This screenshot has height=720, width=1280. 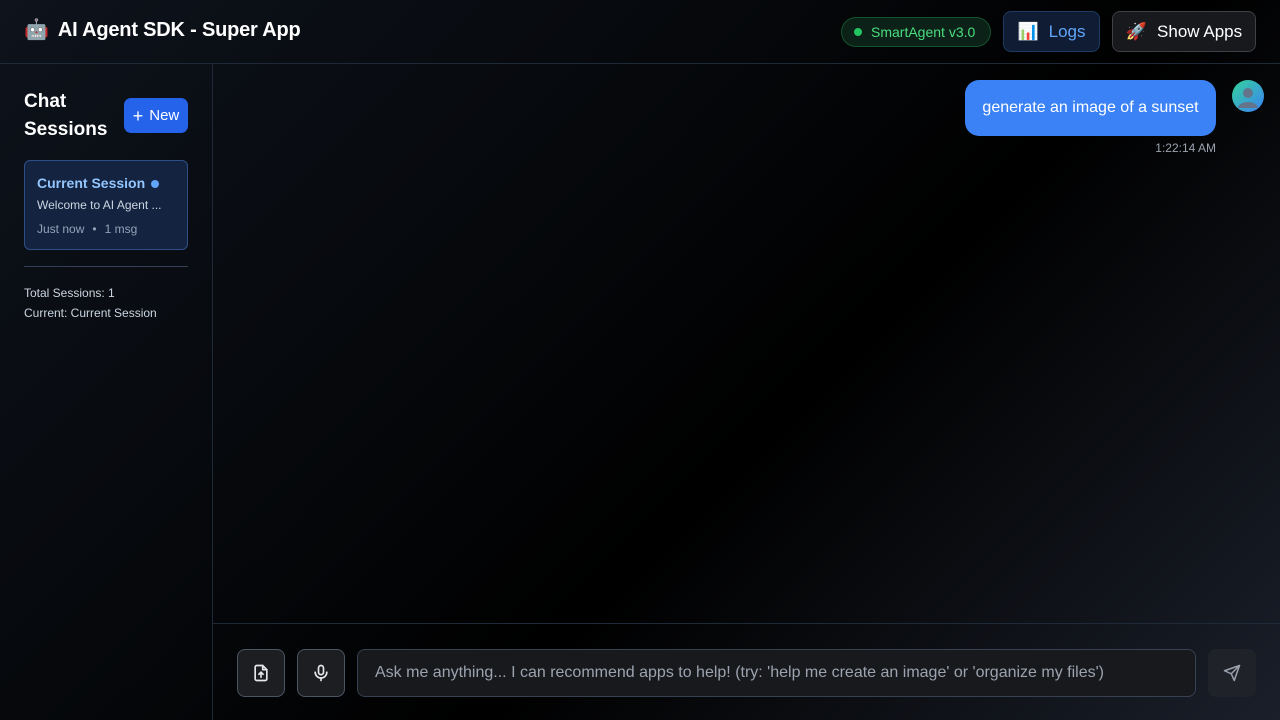 I want to click on user-silhouette-icon, so click(x=1248, y=98).